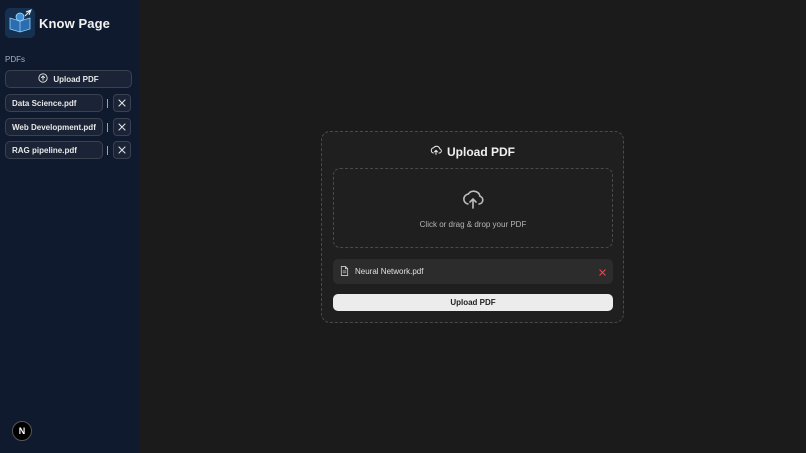 The height and width of the screenshot is (453, 806). I want to click on file-item: Data Science.pdf, so click(68, 103).